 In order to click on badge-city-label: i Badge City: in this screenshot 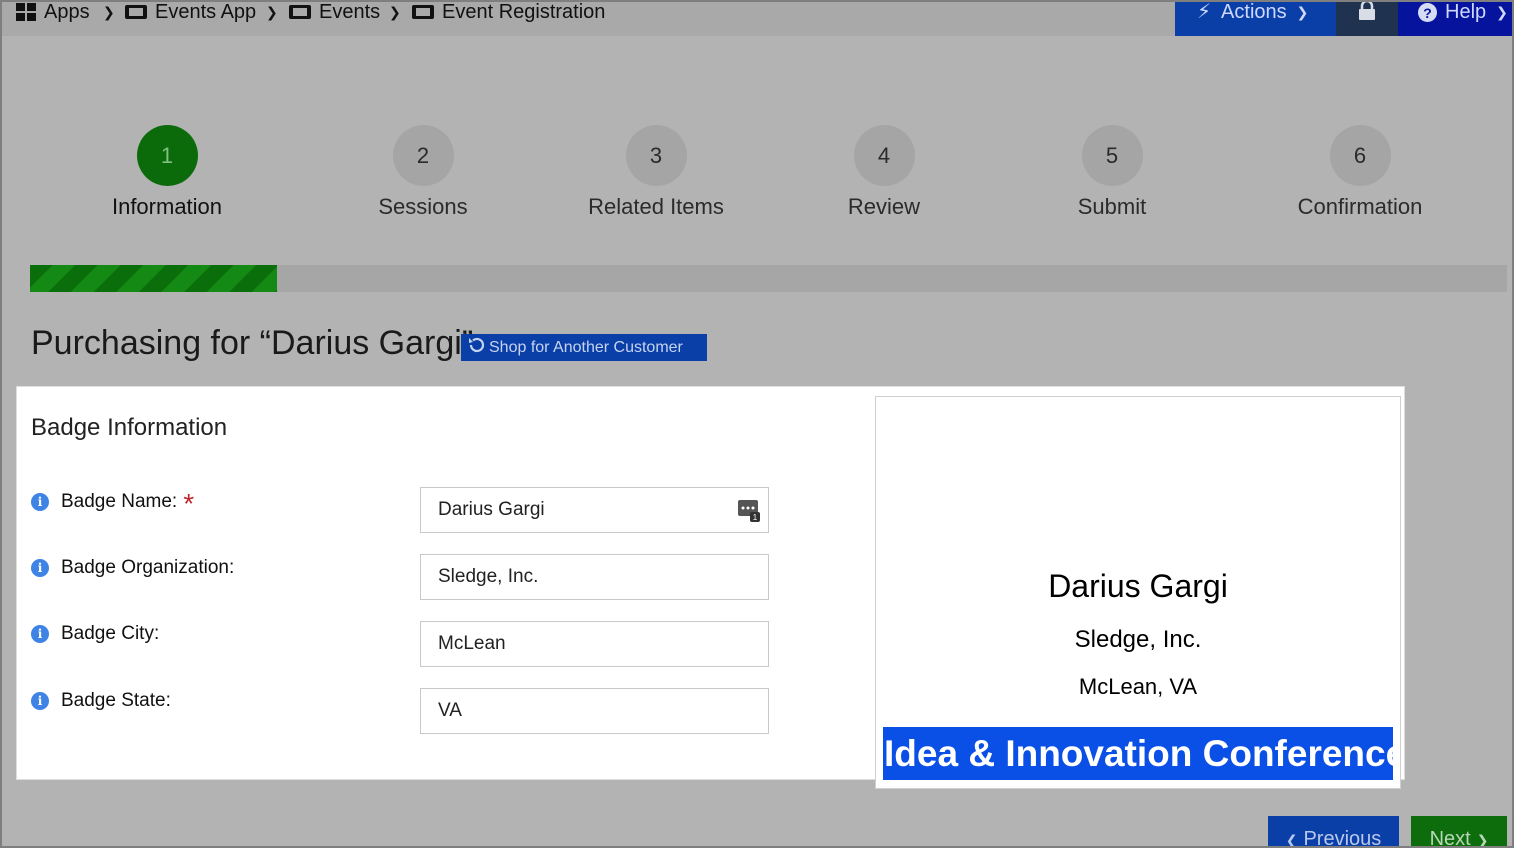, I will do `click(95, 634)`.